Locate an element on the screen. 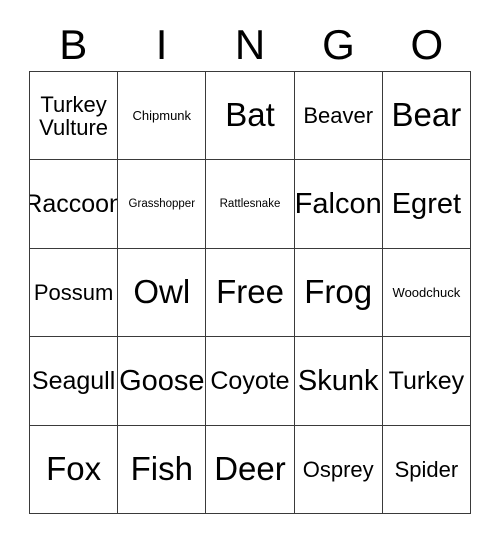  bingo-cell-label: Spider is located at coordinates (426, 469).